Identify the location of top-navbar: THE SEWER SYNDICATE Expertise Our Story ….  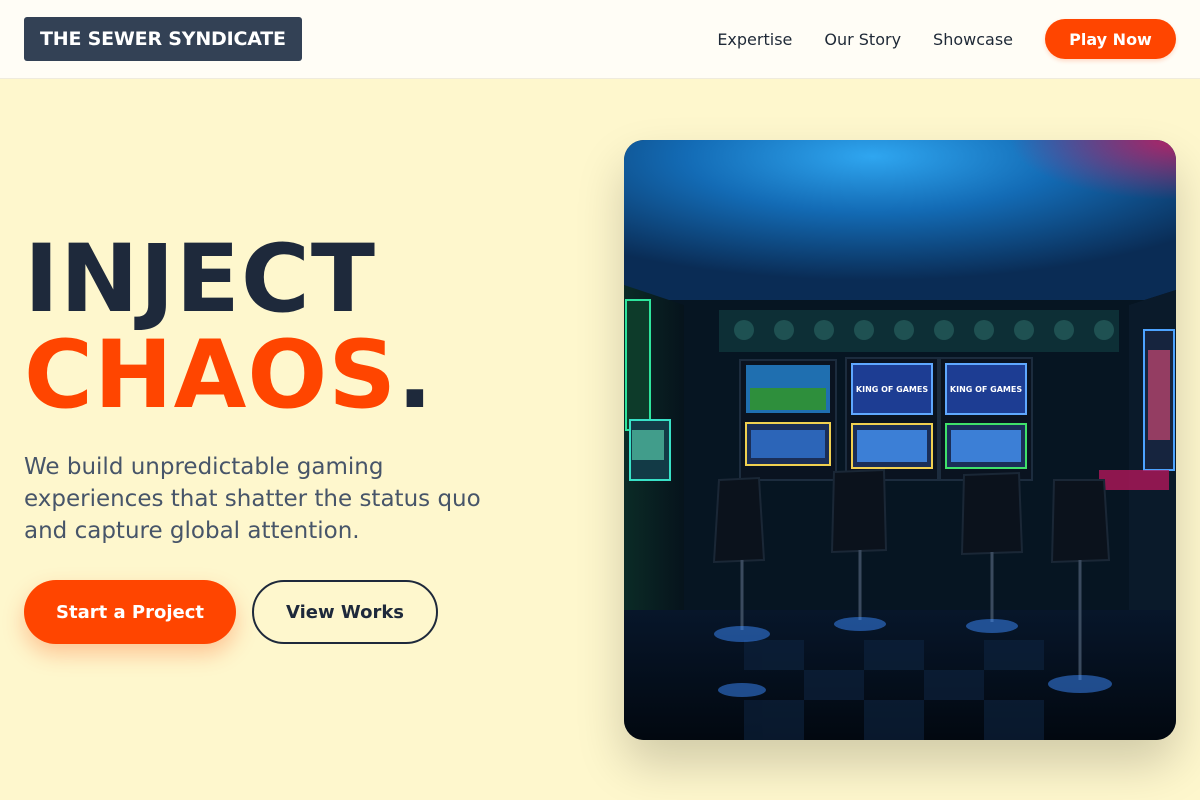
(600, 39).